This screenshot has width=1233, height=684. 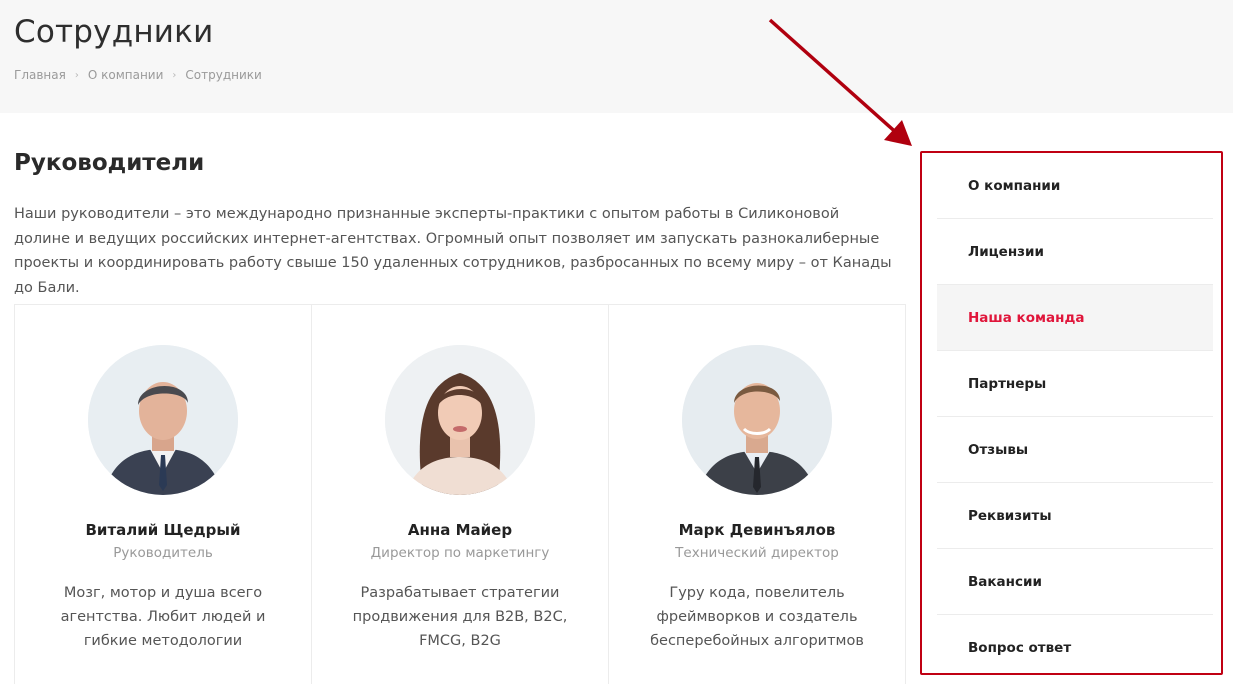 What do you see at coordinates (109, 163) in the screenshot?
I see `section-title: Руководители` at bounding box center [109, 163].